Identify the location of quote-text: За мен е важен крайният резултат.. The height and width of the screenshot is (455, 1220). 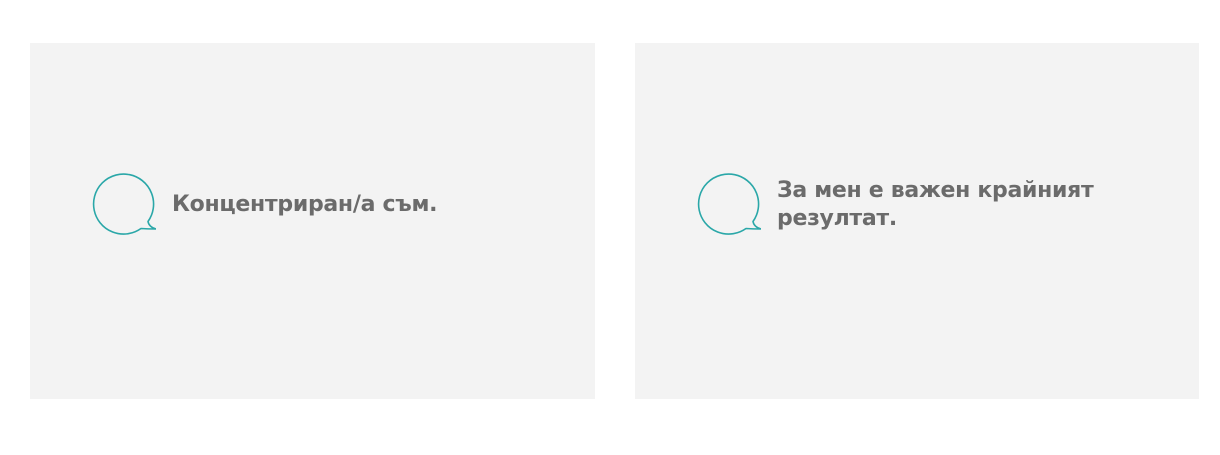
(935, 204).